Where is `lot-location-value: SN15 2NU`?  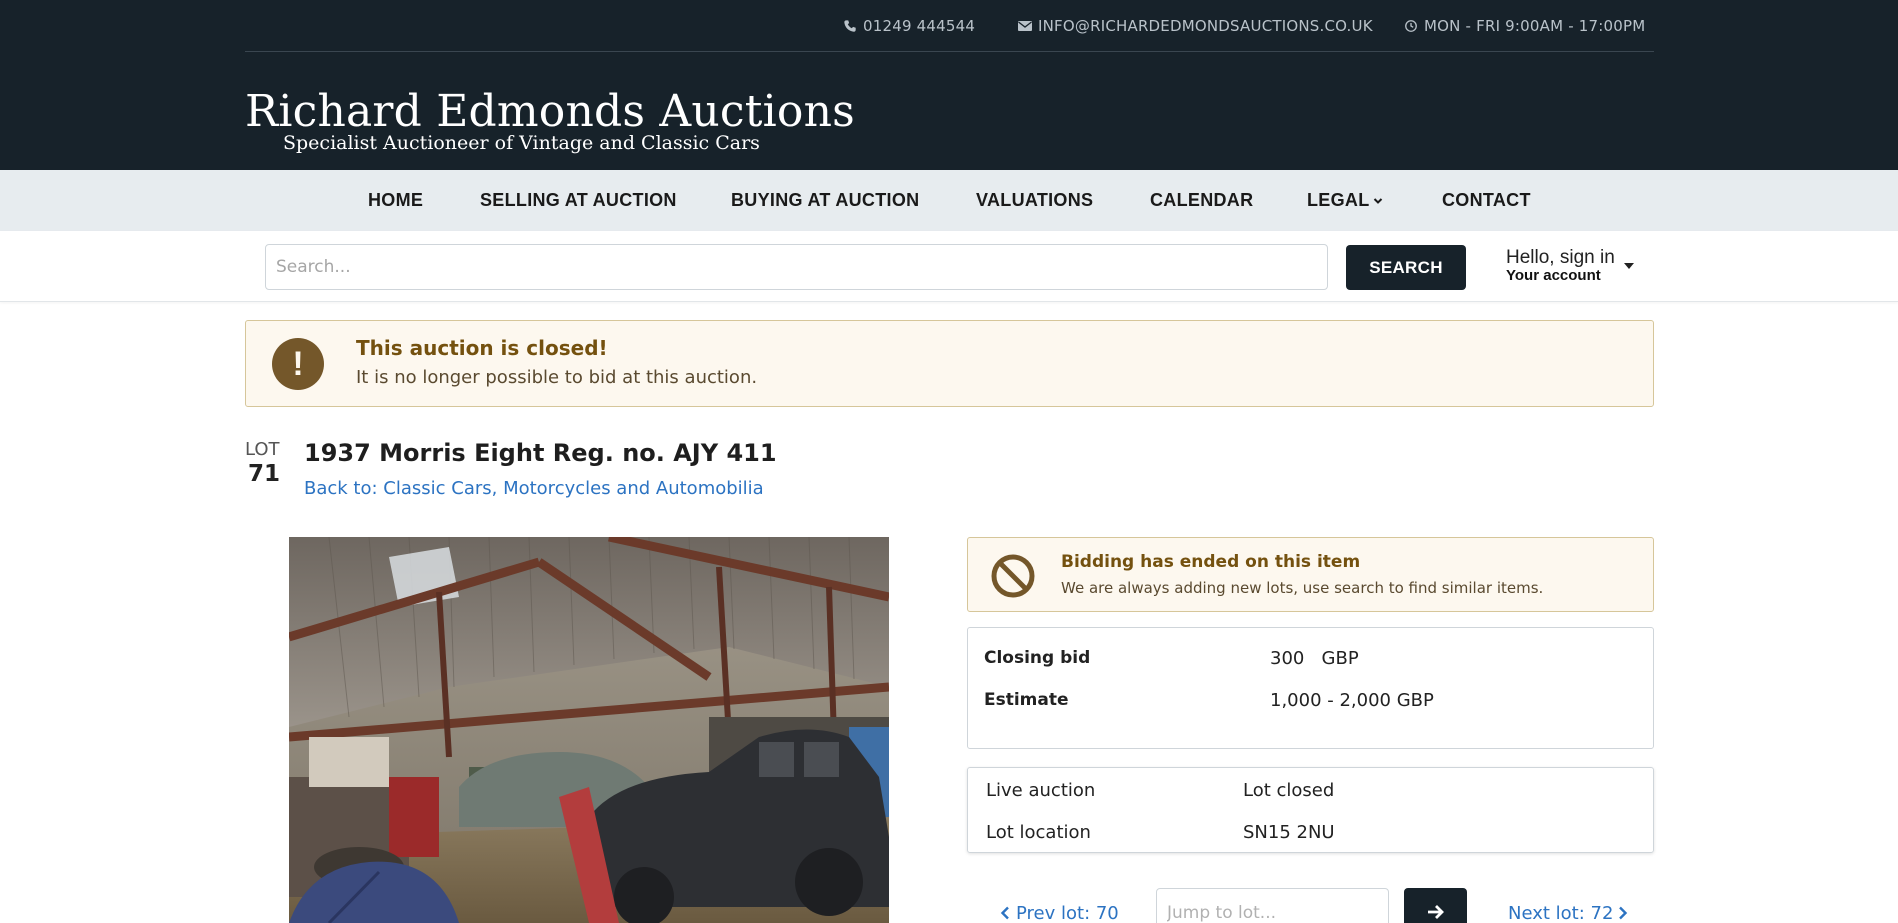 lot-location-value: SN15 2NU is located at coordinates (1289, 832).